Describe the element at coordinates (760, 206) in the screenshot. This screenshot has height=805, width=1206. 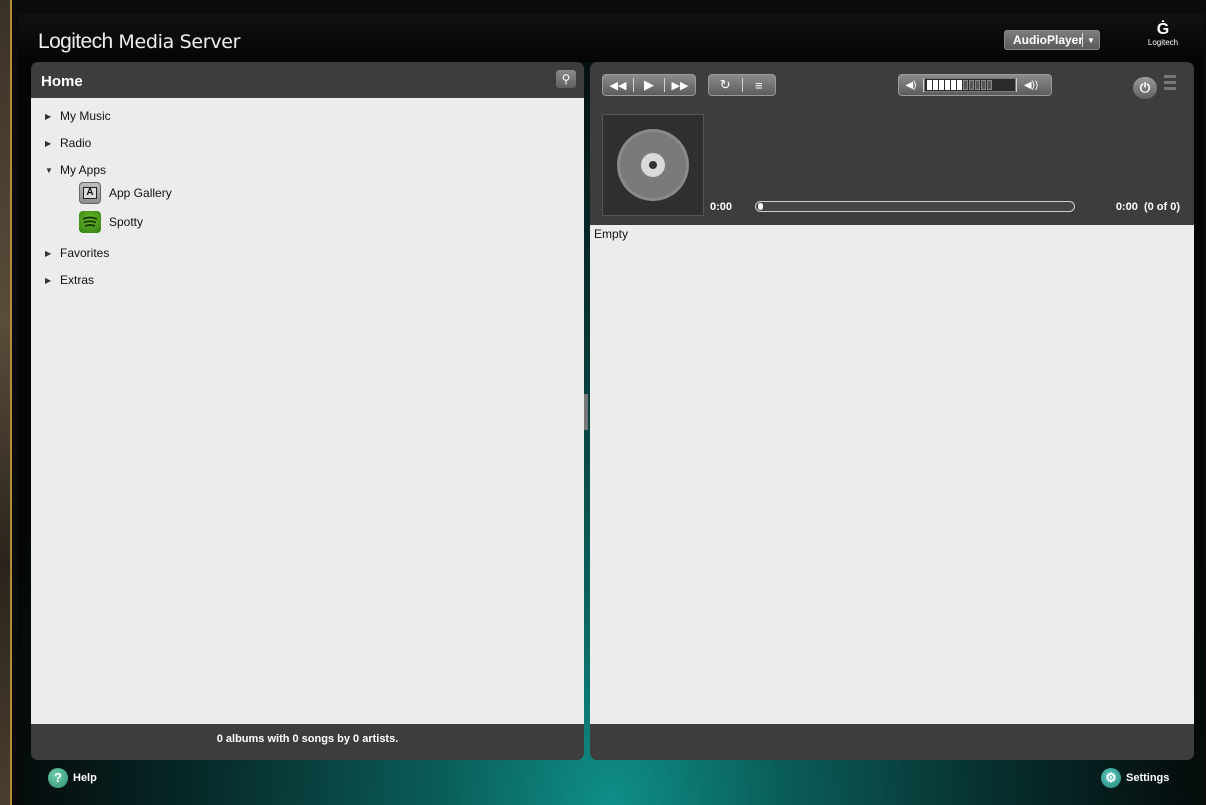
I see `progress-knob` at that location.